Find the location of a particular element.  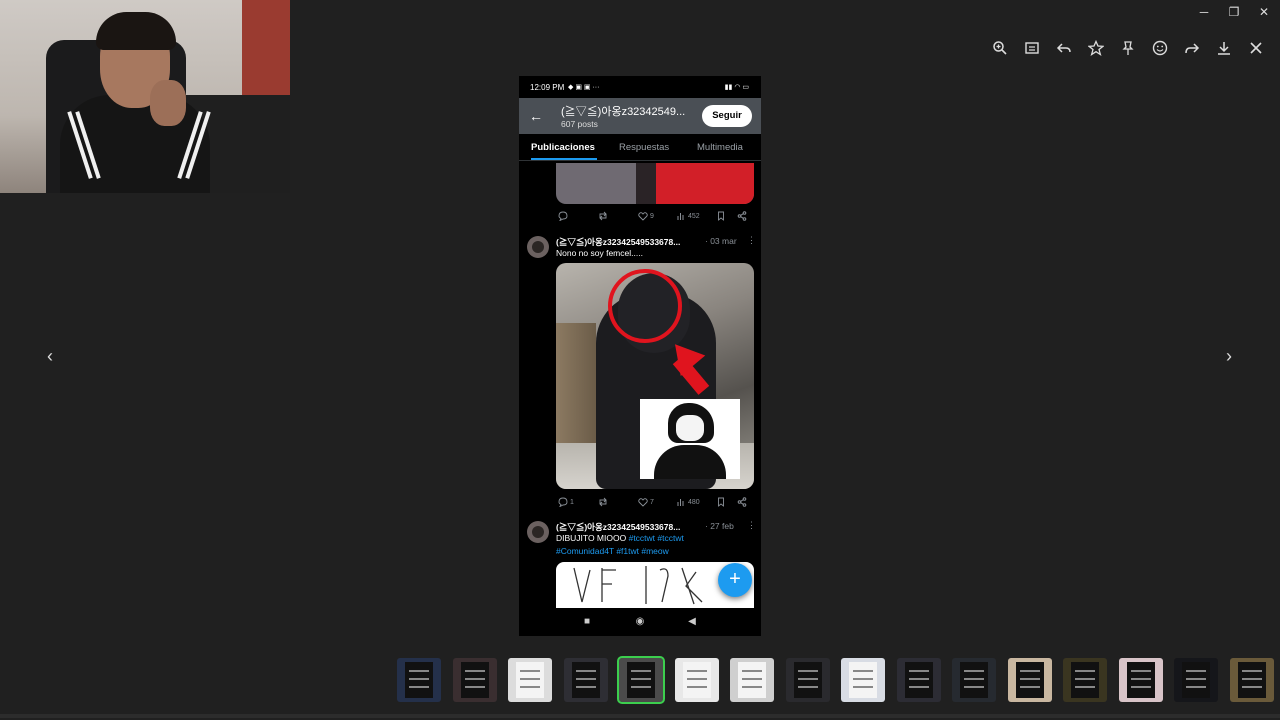

tab-respuestas: Respuestas is located at coordinates (644, 147).